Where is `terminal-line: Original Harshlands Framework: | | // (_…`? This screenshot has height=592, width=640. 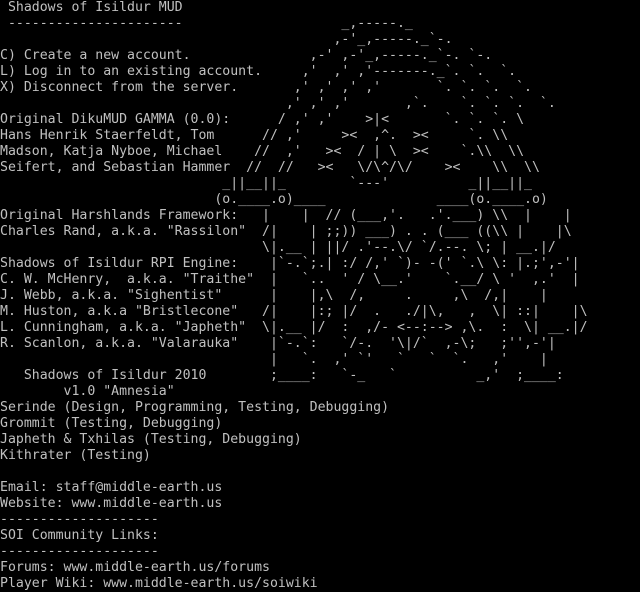 terminal-line: Original Harshlands Framework: | | // (_… is located at coordinates (286, 215).